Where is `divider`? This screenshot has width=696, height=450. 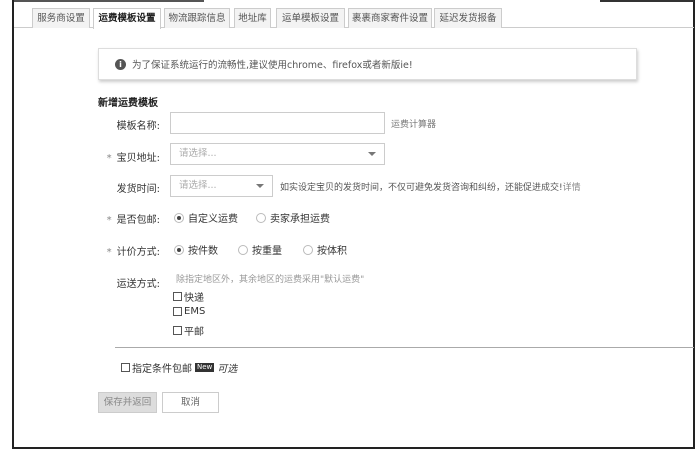
divider is located at coordinates (404, 347).